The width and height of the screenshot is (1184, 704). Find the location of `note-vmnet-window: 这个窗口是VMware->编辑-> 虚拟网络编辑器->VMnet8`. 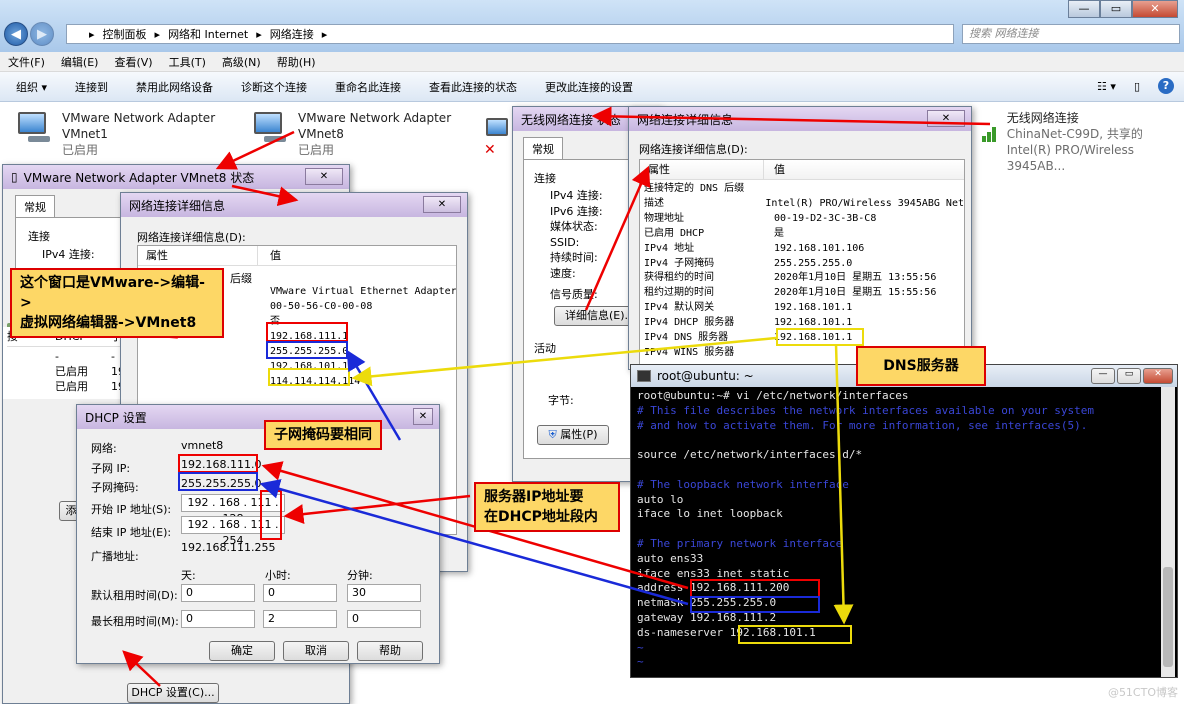

note-vmnet-window: 这个窗口是VMware->编辑-> 虚拟网络编辑器->VMnet8 is located at coordinates (117, 303).